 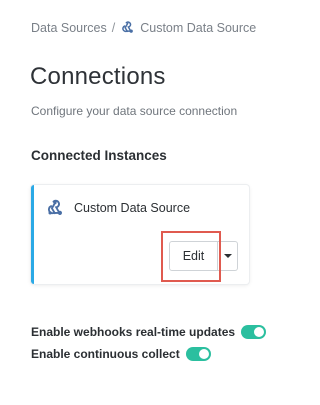 What do you see at coordinates (193, 256) in the screenshot?
I see `edit-button: Edit` at bounding box center [193, 256].